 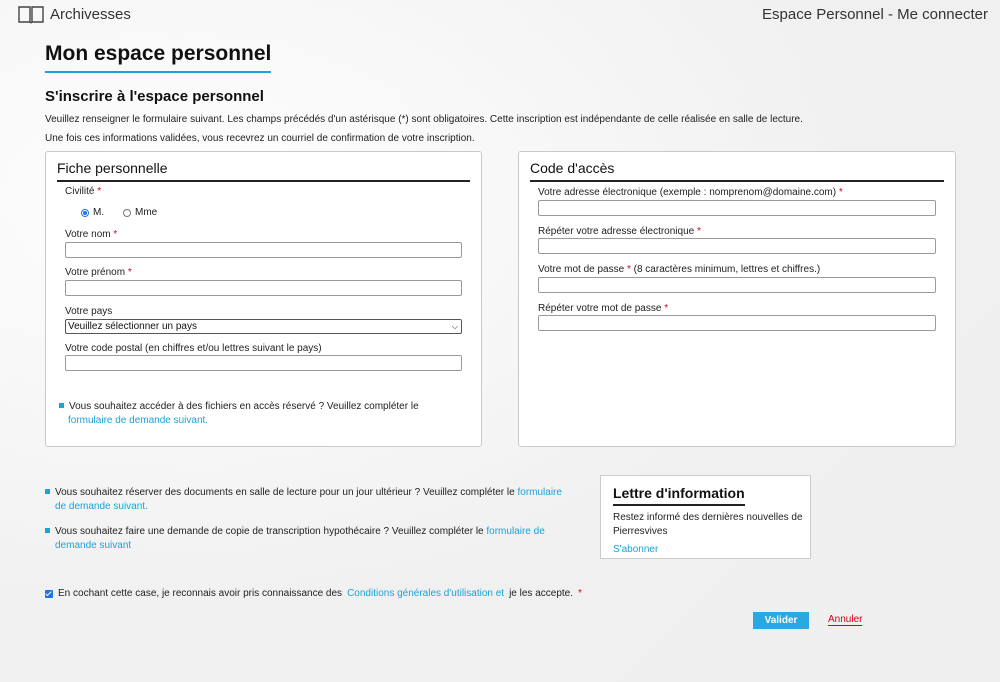 I want to click on personal-info-legend: Fiche personnelle, so click(x=263, y=171).